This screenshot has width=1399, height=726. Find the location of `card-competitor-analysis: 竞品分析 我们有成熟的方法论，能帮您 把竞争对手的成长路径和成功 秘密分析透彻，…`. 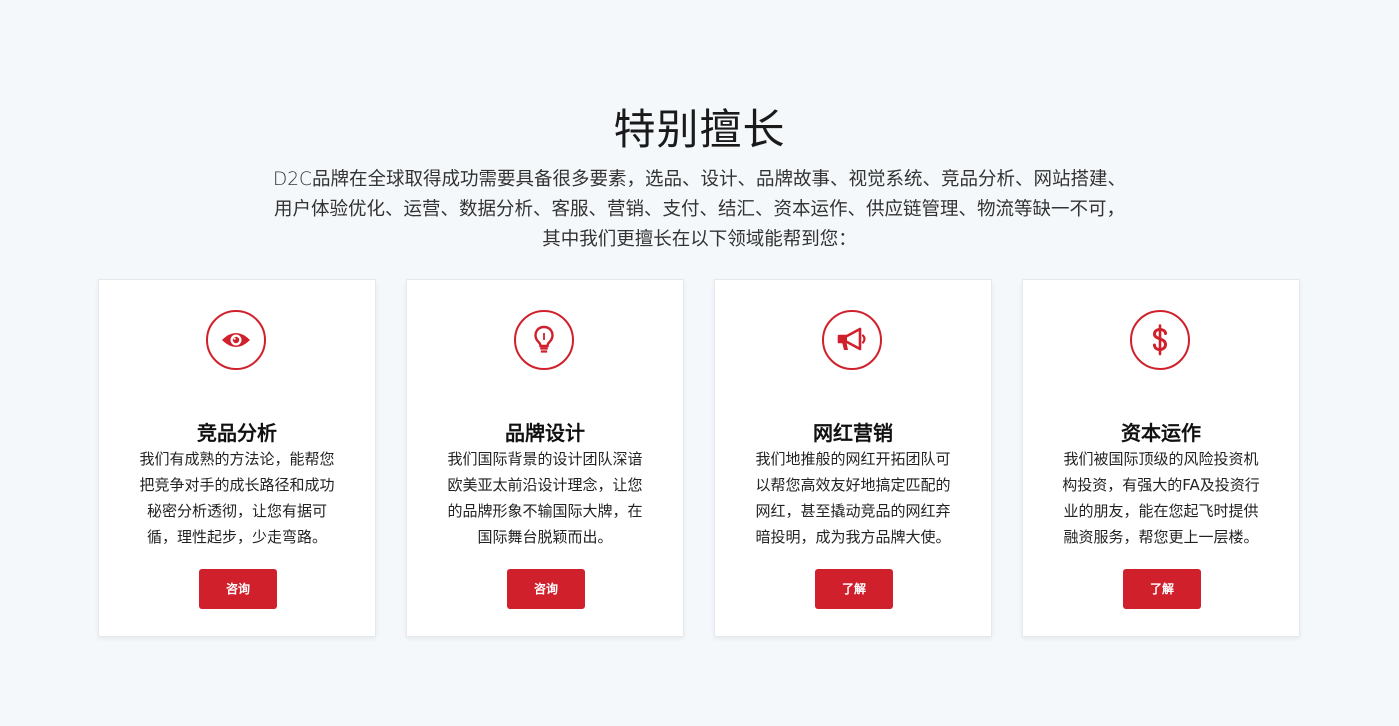

card-competitor-analysis: 竞品分析 我们有成熟的方法论，能帮您 把竞争对手的成长路径和成功 秘密分析透彻，… is located at coordinates (237, 458).